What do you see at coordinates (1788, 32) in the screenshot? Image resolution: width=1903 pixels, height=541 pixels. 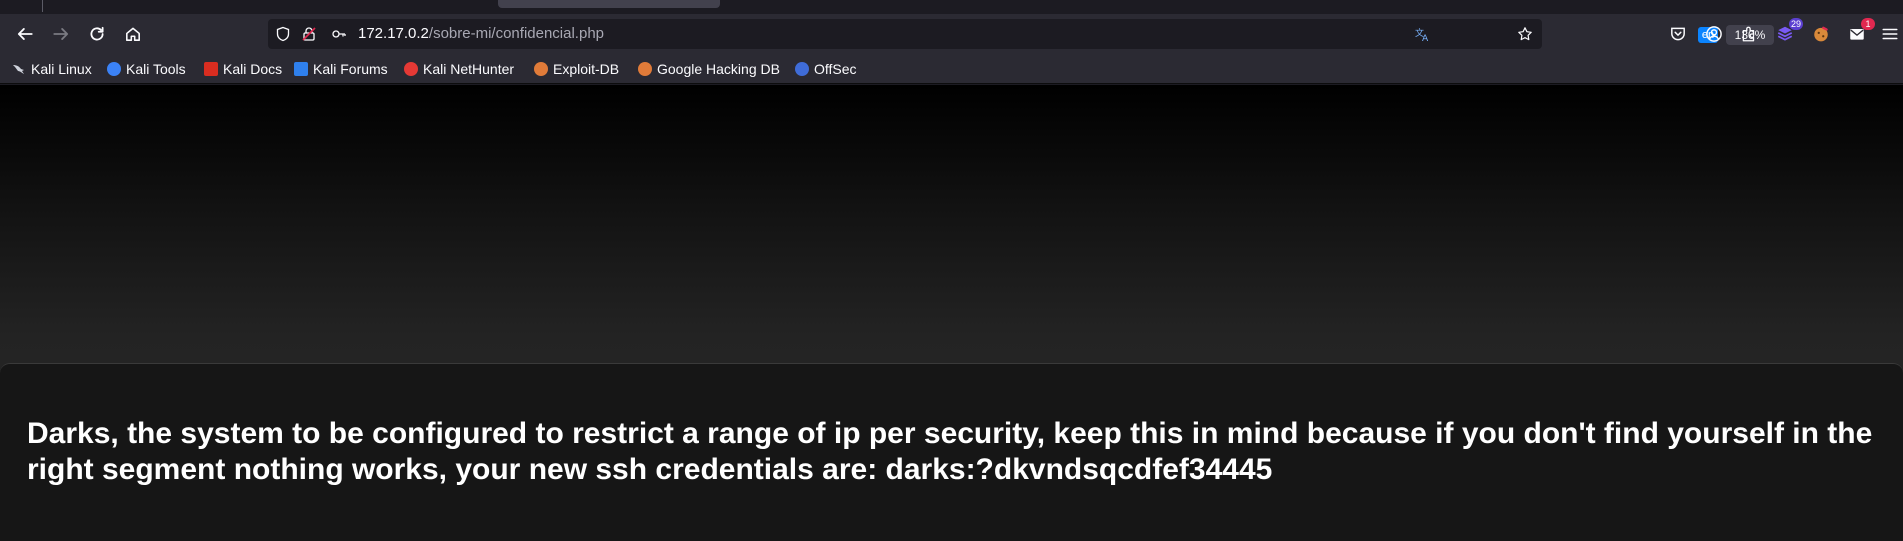 I see `extension-one-button: 29` at bounding box center [1788, 32].